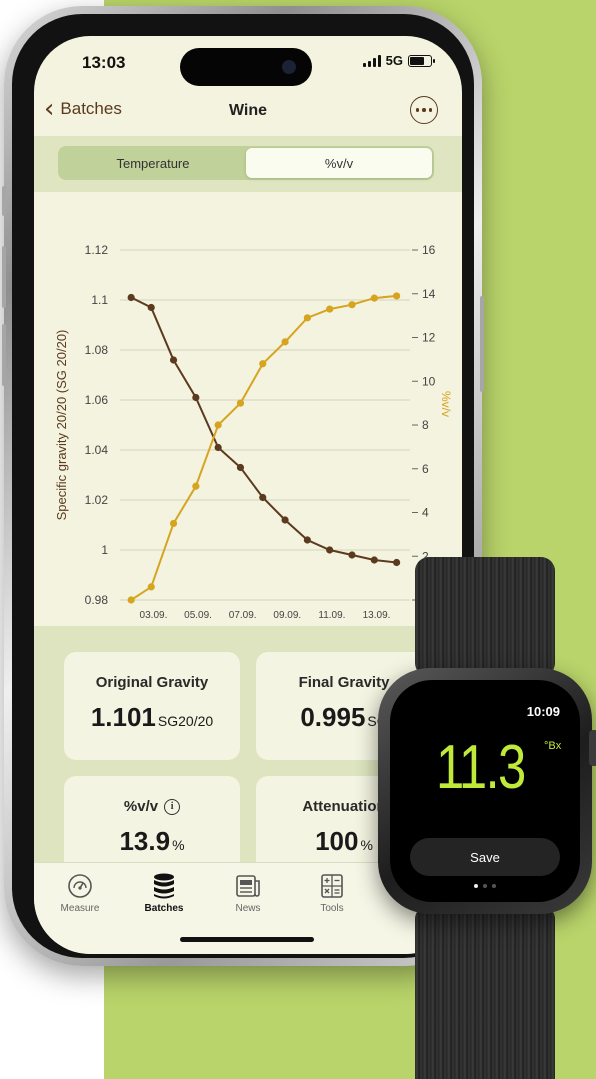 Image resolution: width=596 pixels, height=1079 pixels. What do you see at coordinates (198, 615) in the screenshot?
I see `x-tick-label: 05.09.` at bounding box center [198, 615].